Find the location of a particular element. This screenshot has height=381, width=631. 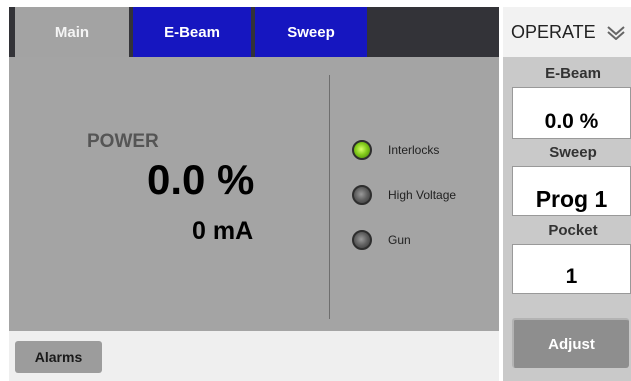

indicator-label: Interlocks is located at coordinates (414, 150).